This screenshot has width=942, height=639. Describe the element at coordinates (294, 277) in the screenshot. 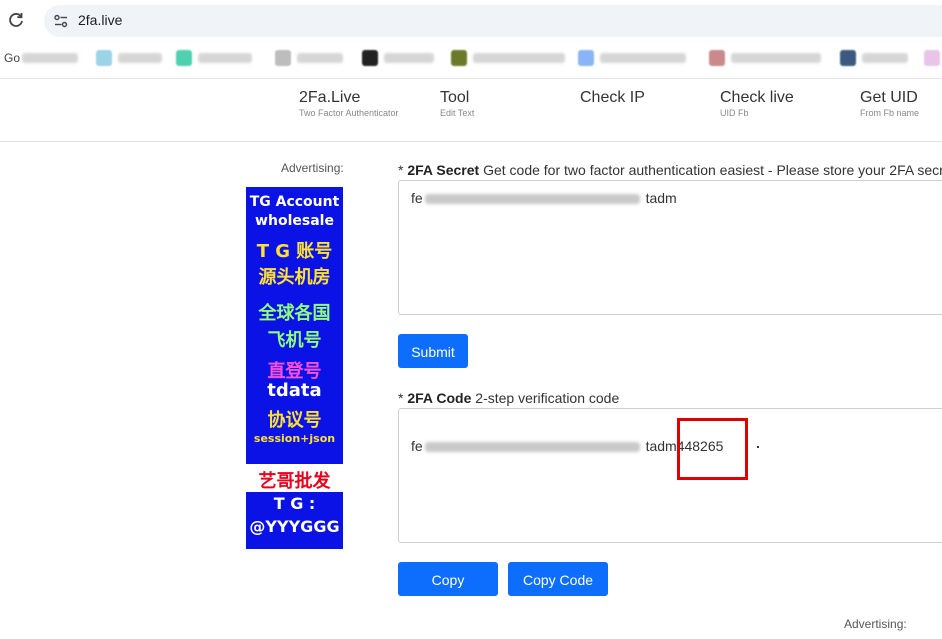

I see `ad-line: 源头机房` at that location.